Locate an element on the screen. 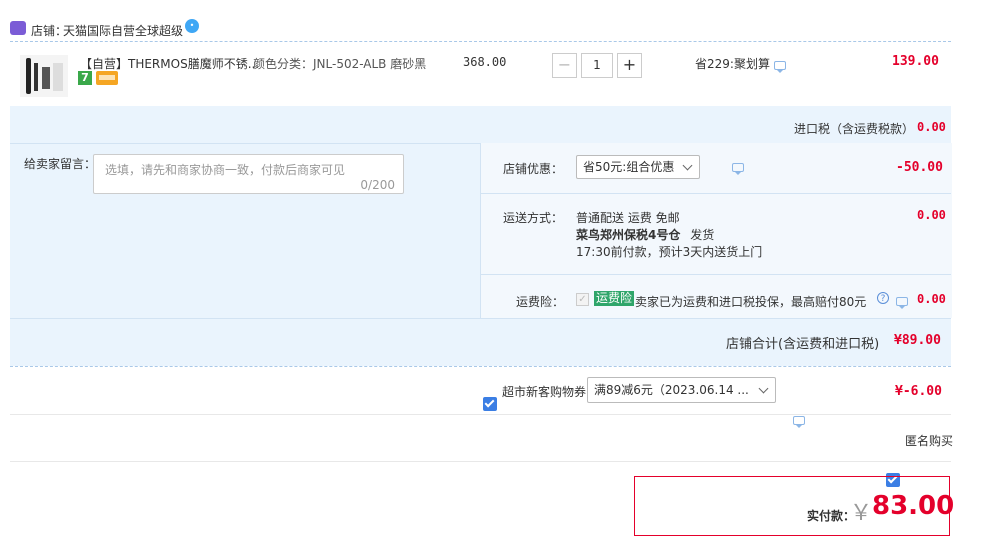 Image resolution: width=982 pixels, height=536 pixels. seven-day-return-badge: 7 is located at coordinates (85, 78).